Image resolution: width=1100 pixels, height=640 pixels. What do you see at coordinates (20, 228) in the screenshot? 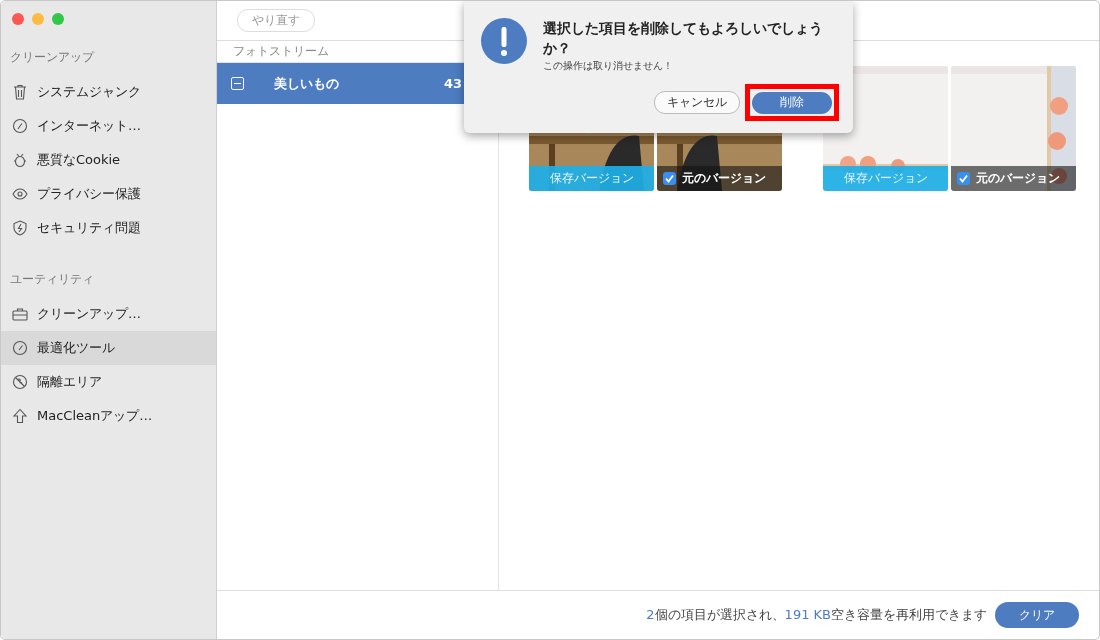
I see `shield-icon` at bounding box center [20, 228].